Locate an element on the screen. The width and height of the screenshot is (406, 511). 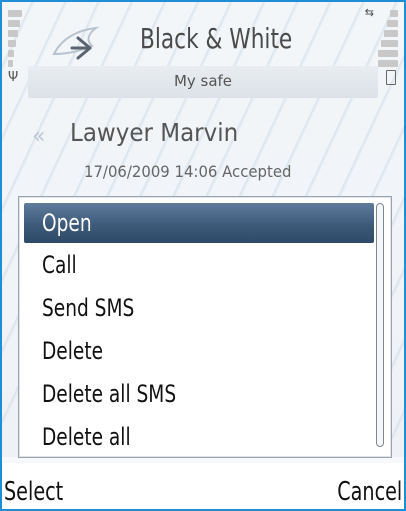
folder-name: My safe is located at coordinates (203, 81).